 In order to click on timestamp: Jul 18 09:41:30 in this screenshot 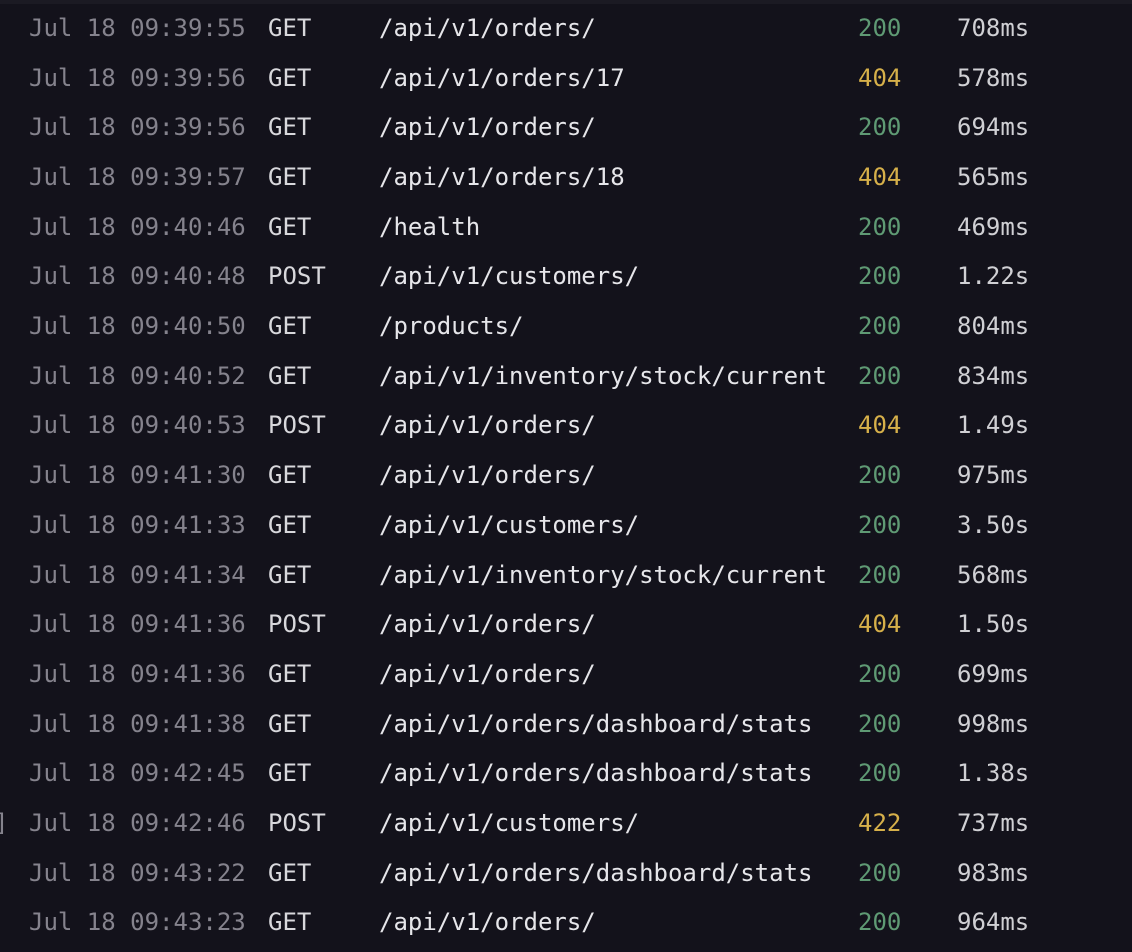, I will do `click(137, 475)`.